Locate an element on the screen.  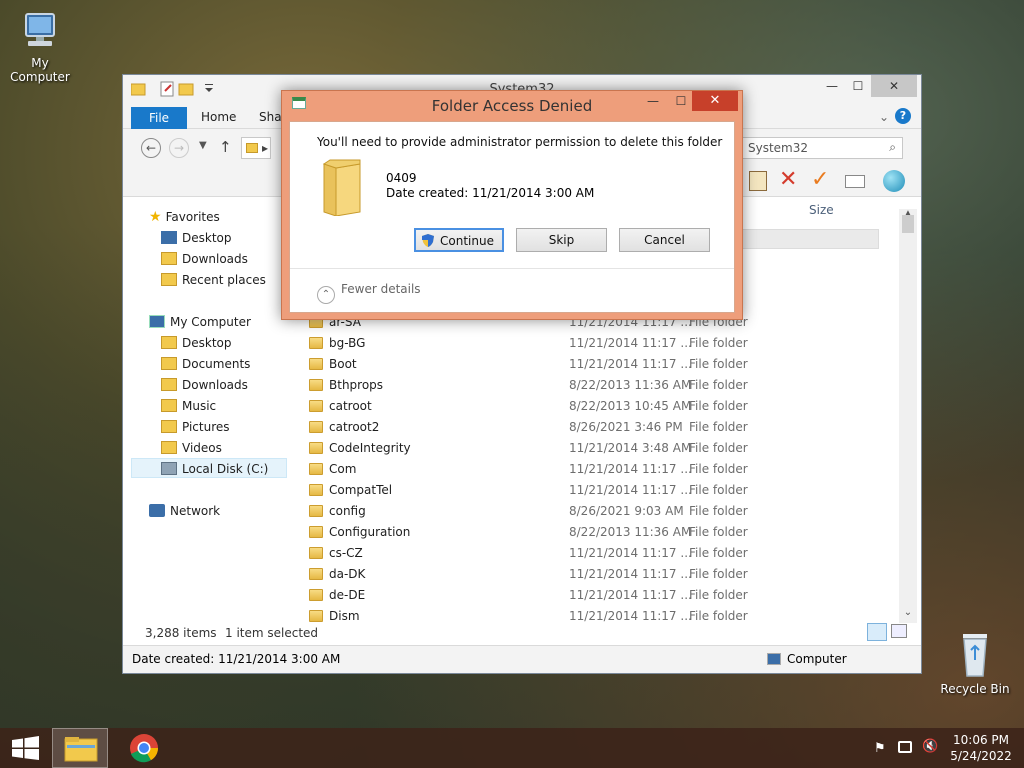
nav-item-recent-places: Recent places is located at coordinates (213, 280).